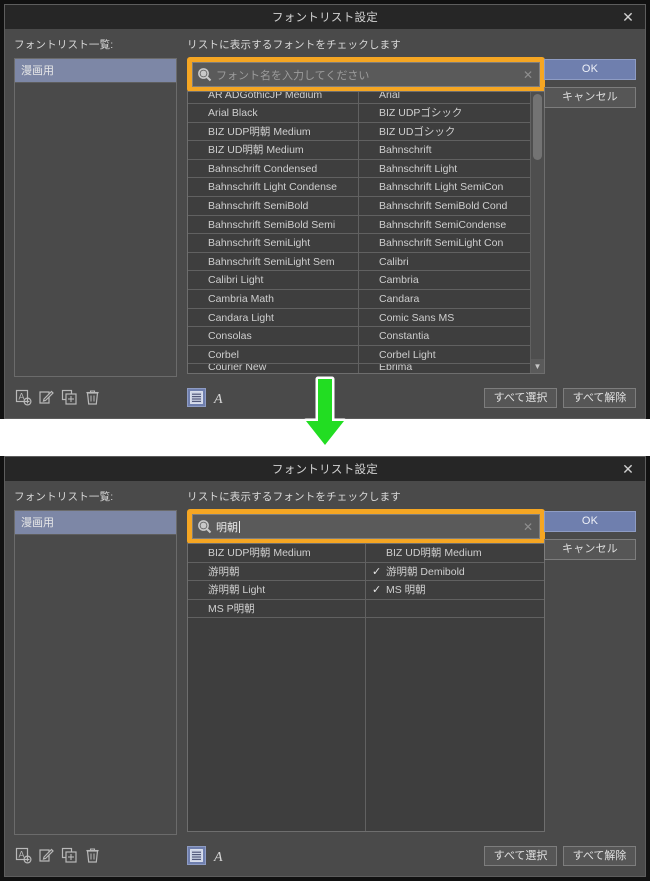 The image size is (650, 881). What do you see at coordinates (444, 243) in the screenshot?
I see `font-grid-item: Bahnschrift SemiLight Con` at bounding box center [444, 243].